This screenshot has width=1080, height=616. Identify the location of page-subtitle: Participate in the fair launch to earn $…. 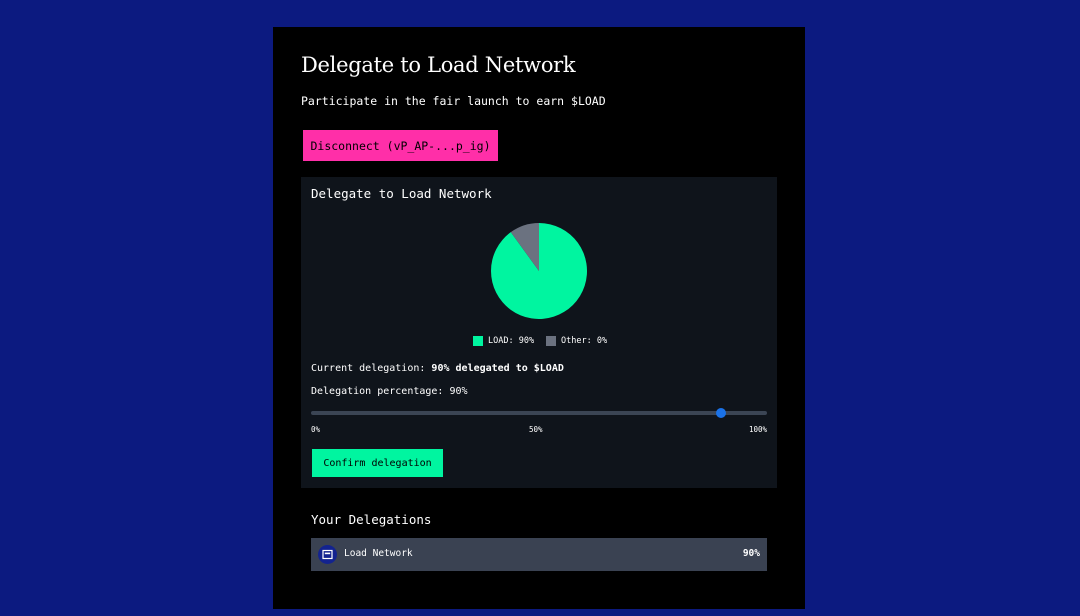
(453, 101).